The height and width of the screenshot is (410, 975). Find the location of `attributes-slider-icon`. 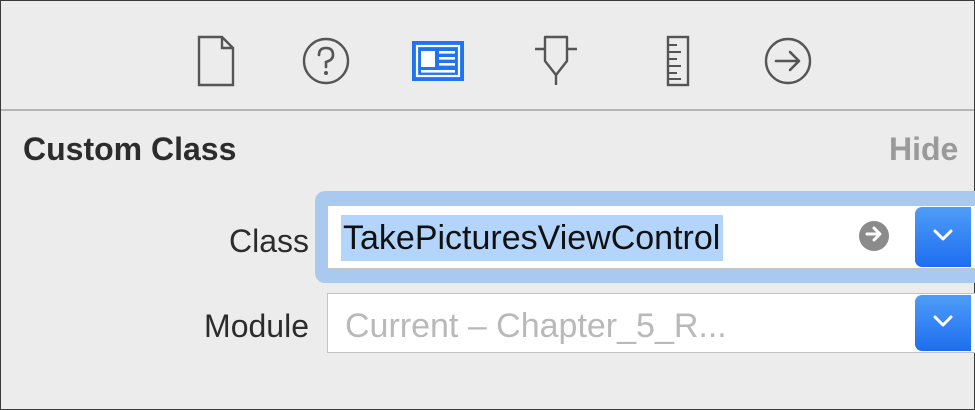

attributes-slider-icon is located at coordinates (556, 61).